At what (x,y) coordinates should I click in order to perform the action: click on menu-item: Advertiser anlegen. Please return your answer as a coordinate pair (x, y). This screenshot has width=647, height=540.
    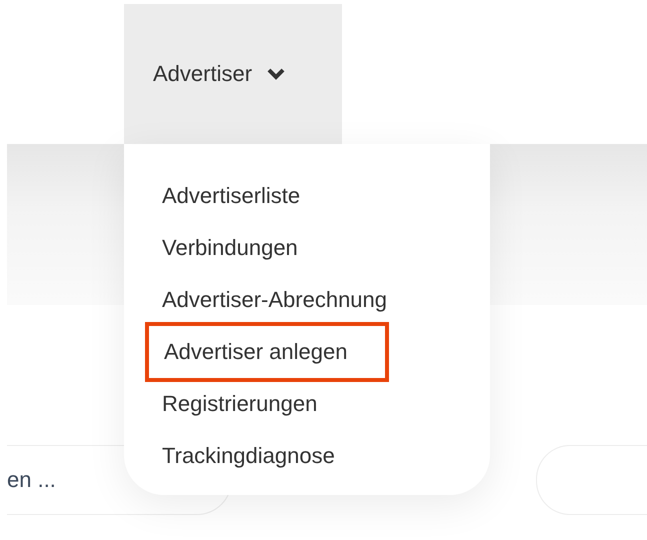
    Looking at the image, I should click on (267, 352).